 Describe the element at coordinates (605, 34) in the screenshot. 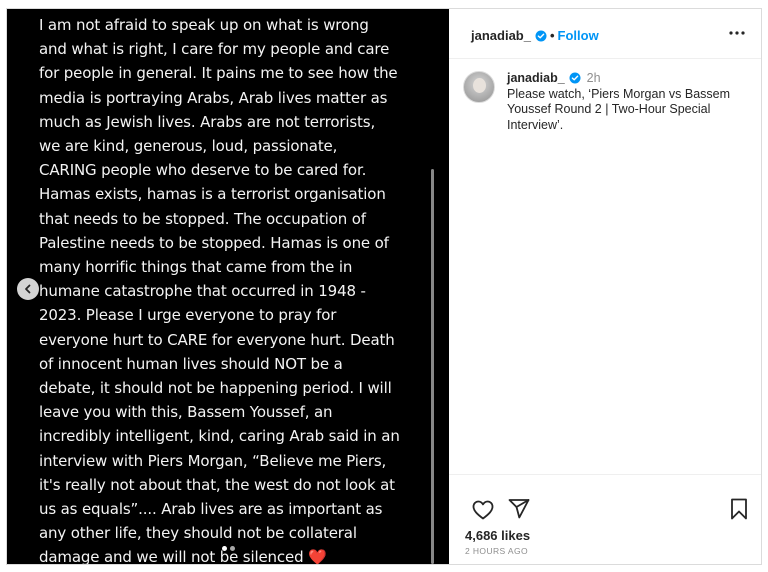

I see `post-header: janadiab_ • Follow` at that location.